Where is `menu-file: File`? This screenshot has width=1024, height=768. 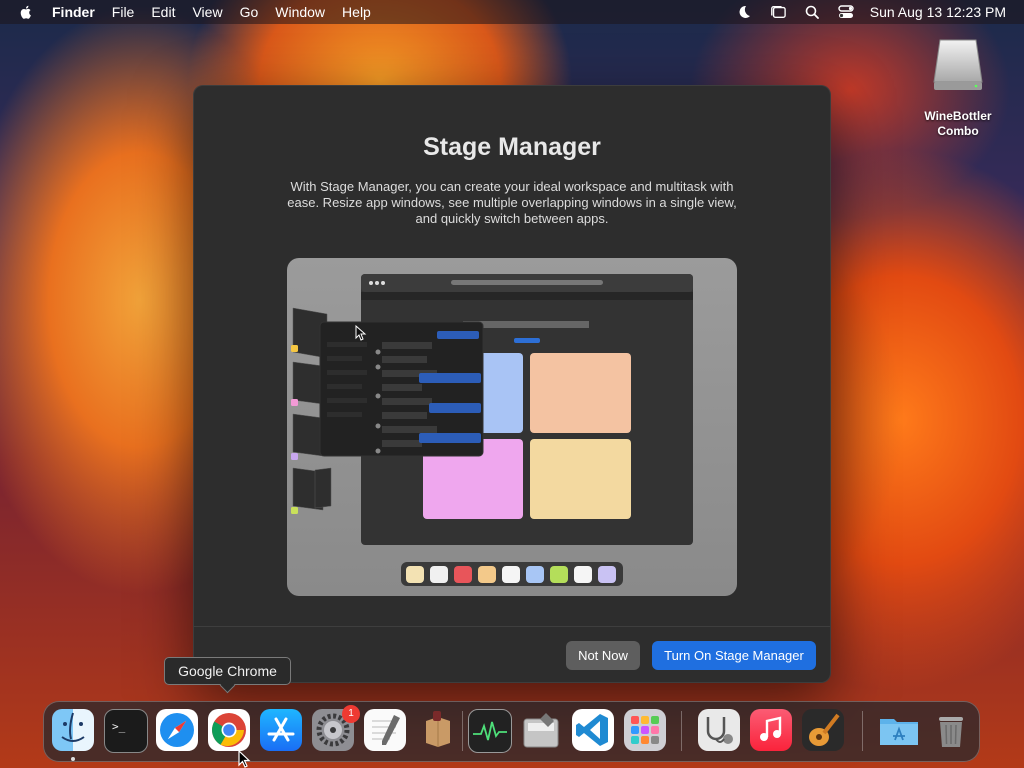
menu-file: File is located at coordinates (123, 12).